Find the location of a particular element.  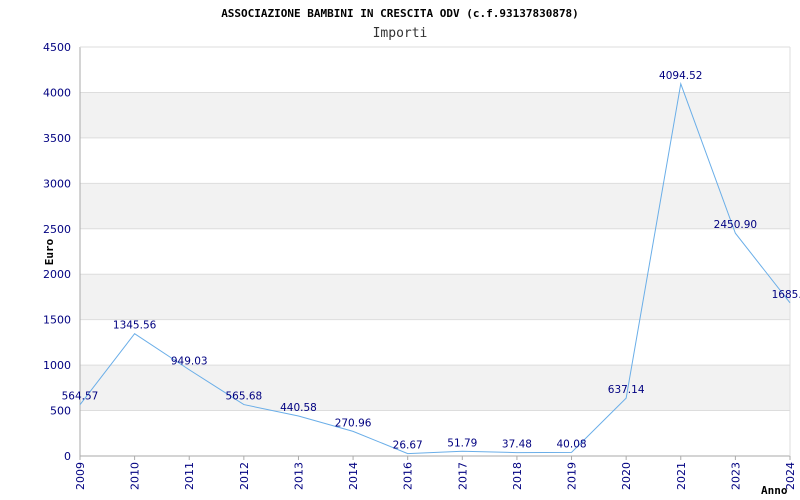

y-tick-label: 4000 is located at coordinates (57, 92).